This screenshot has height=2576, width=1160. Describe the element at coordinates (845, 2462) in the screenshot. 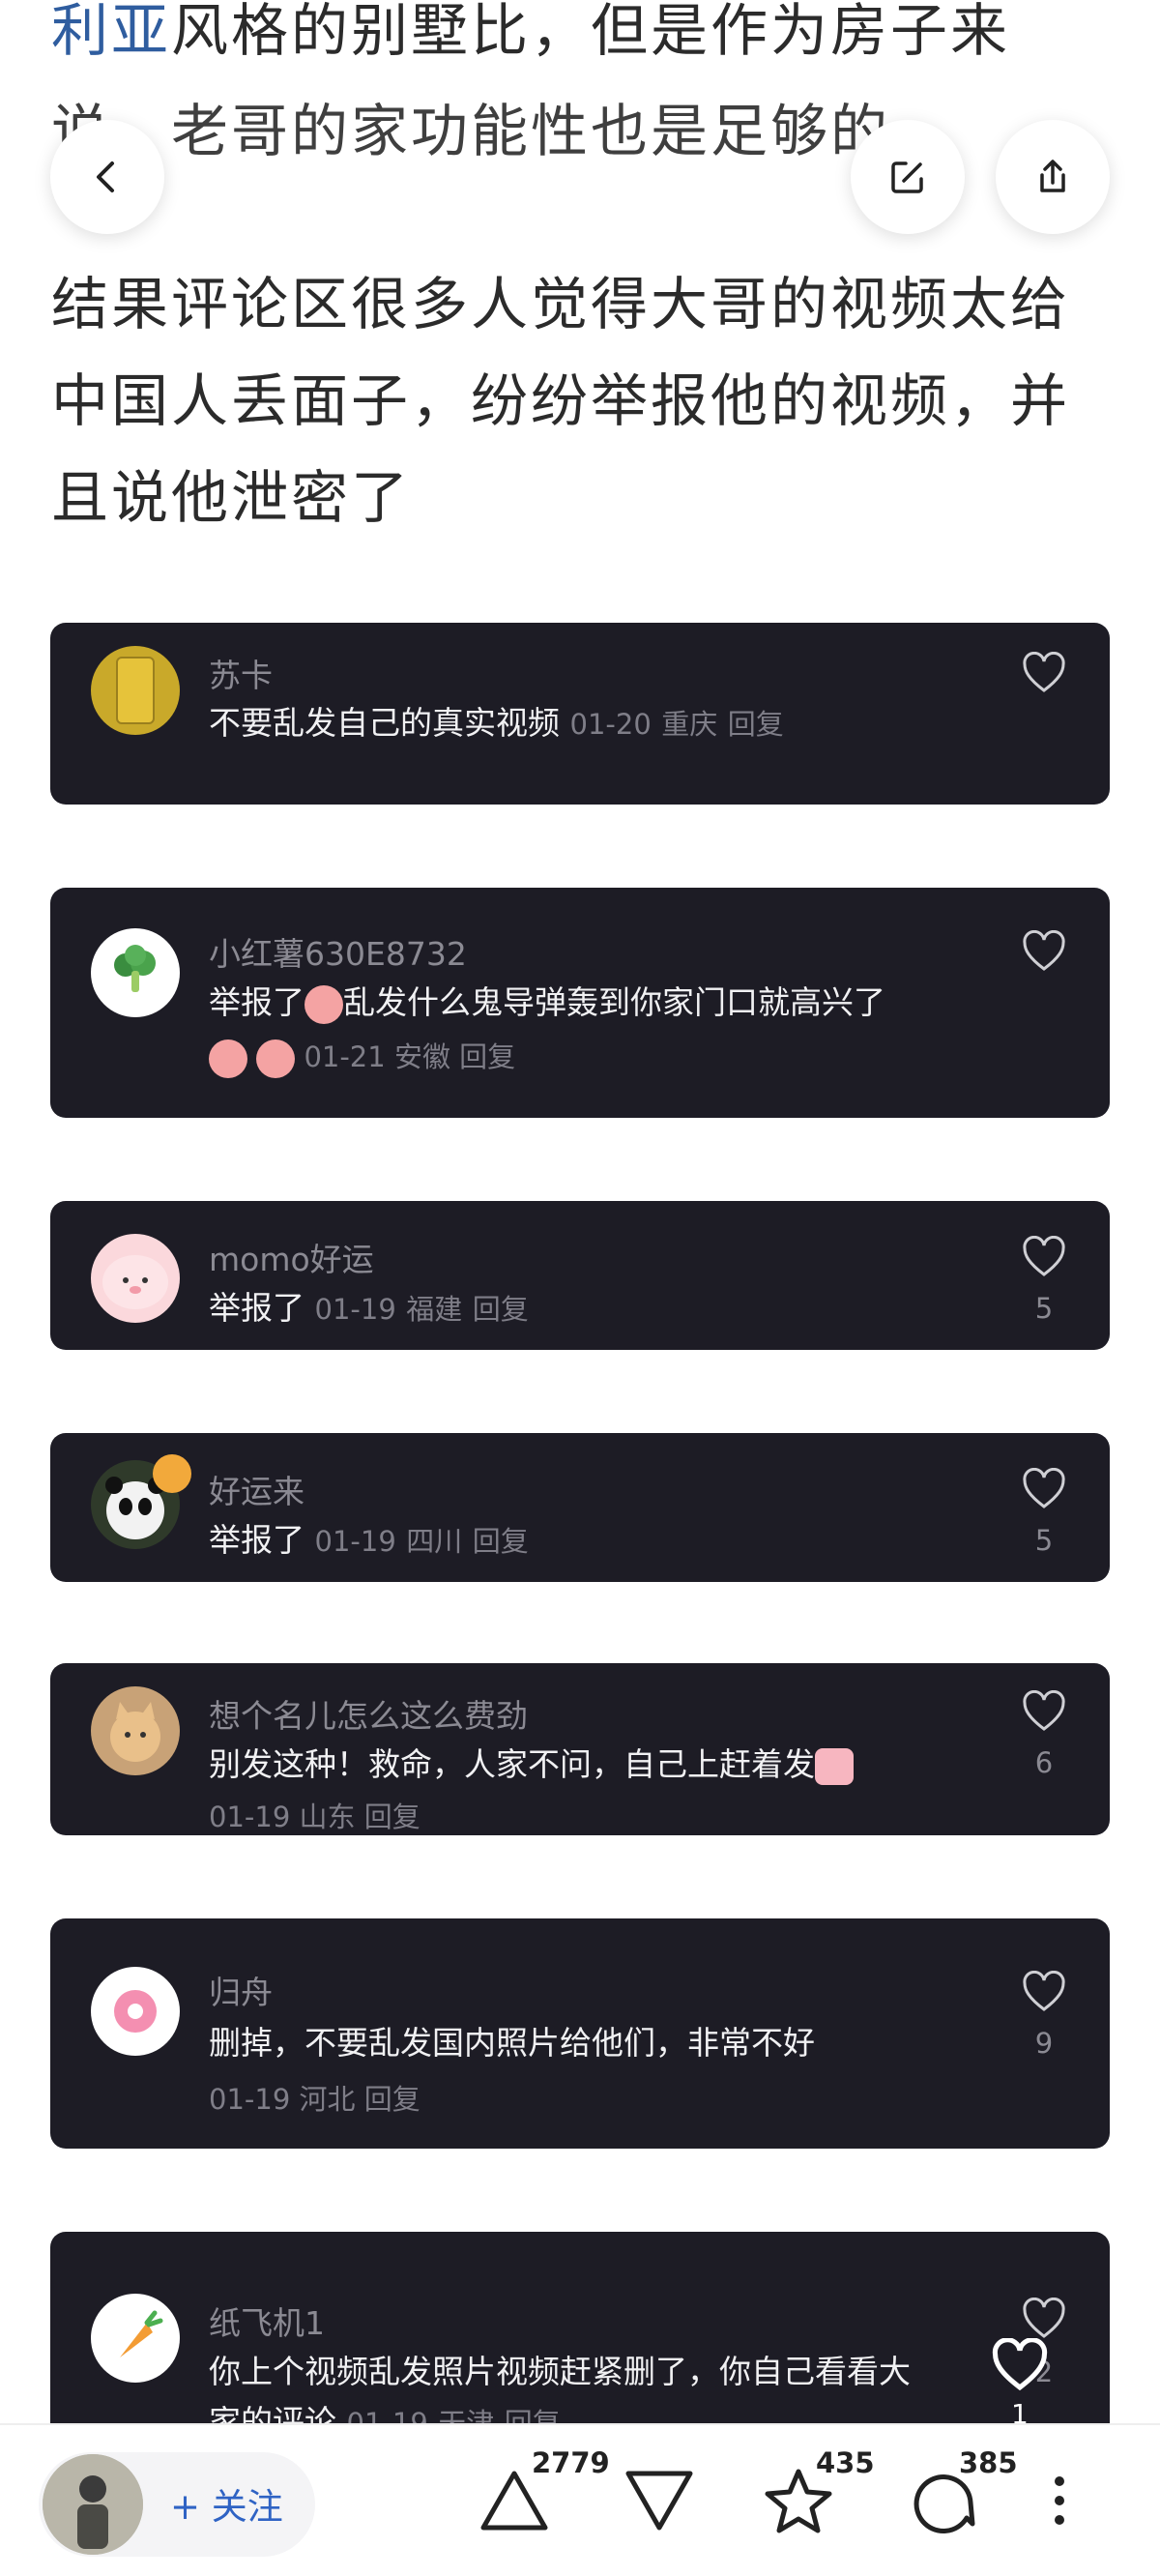

I see `star-count: 435` at that location.